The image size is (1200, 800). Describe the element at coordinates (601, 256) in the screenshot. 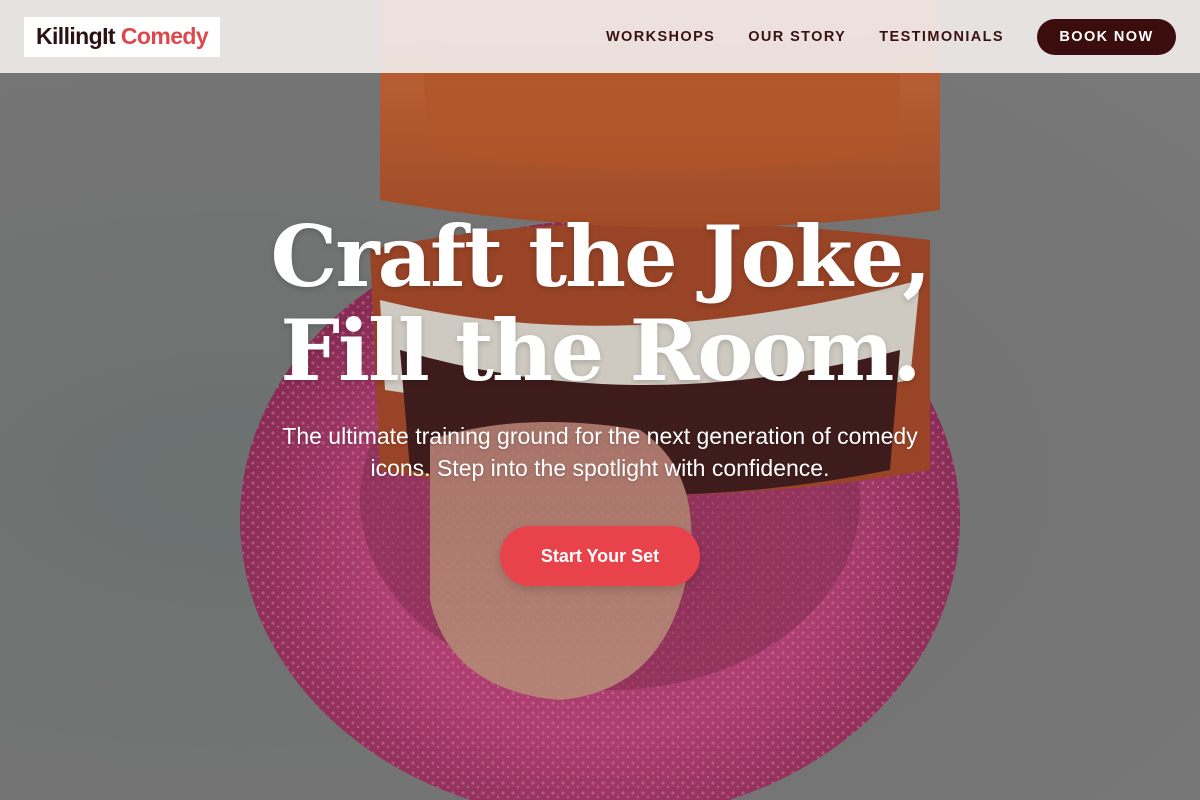

I see `hero-headline-line1: Craft the Joke,` at that location.